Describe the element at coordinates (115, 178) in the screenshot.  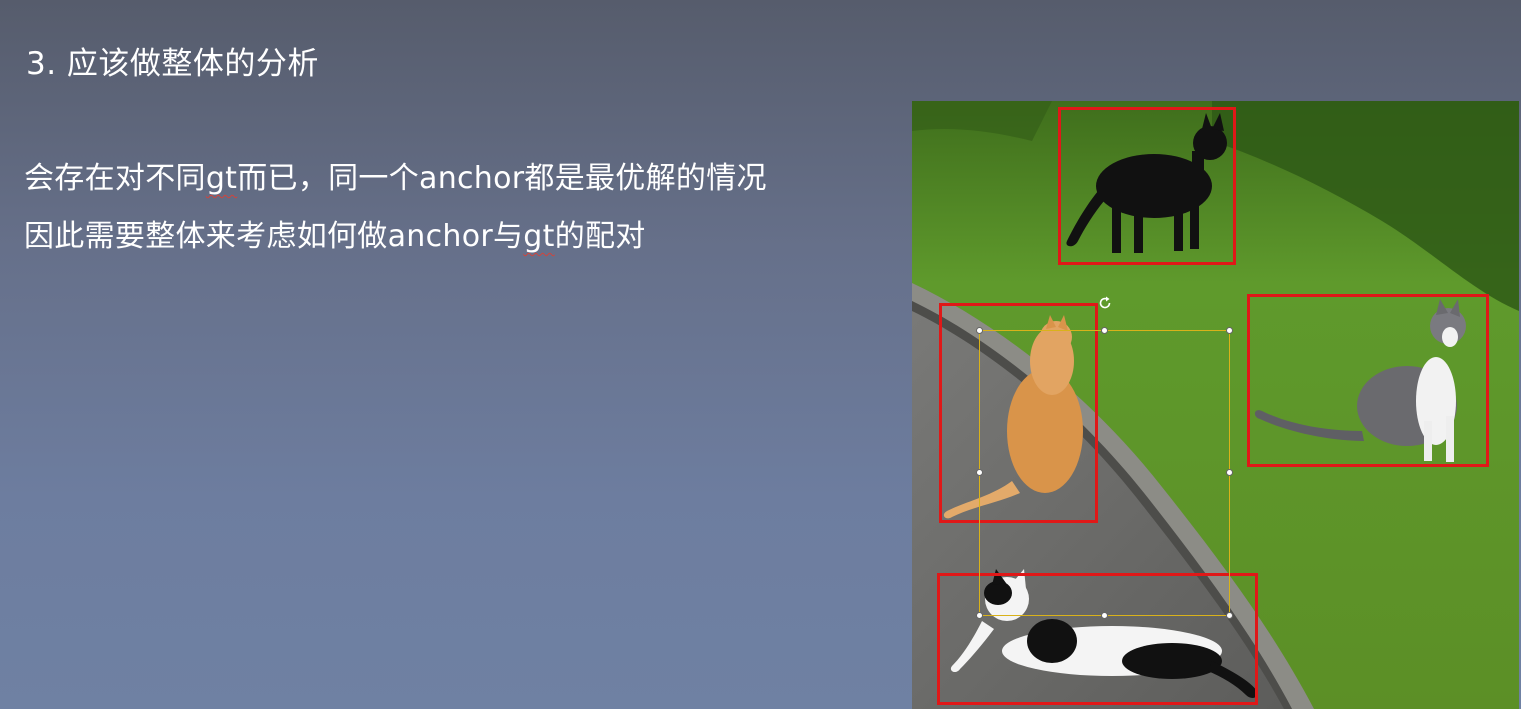
I see `body-text: 会存在对不同` at that location.